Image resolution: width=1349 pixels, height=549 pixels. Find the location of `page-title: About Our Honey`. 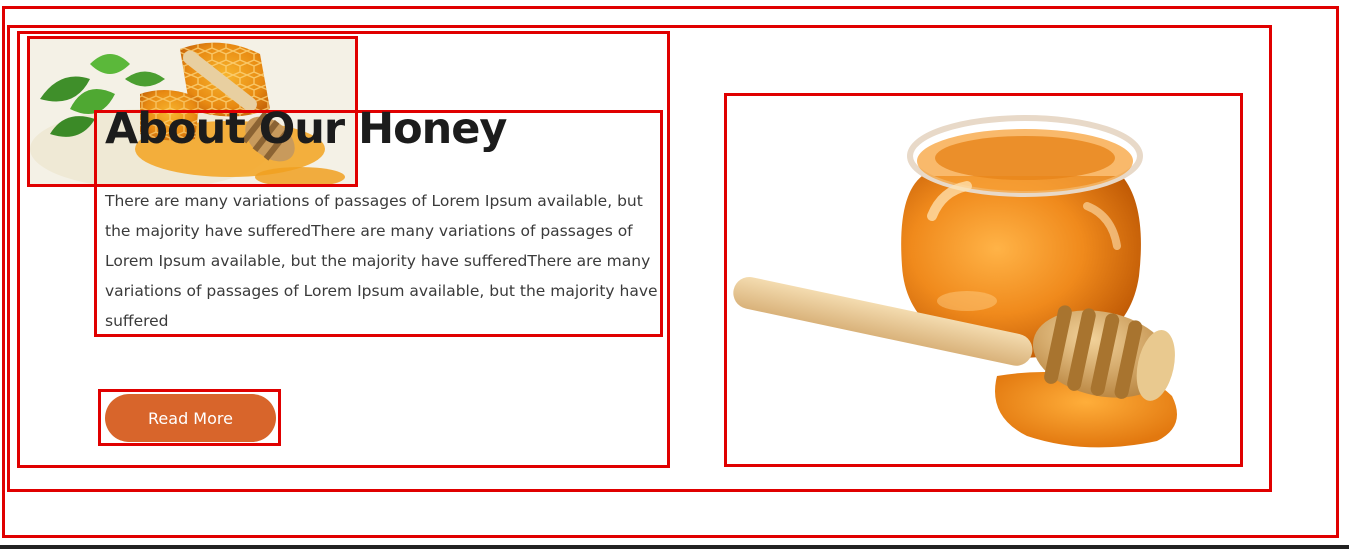

page-title: About Our Honey is located at coordinates (306, 129).